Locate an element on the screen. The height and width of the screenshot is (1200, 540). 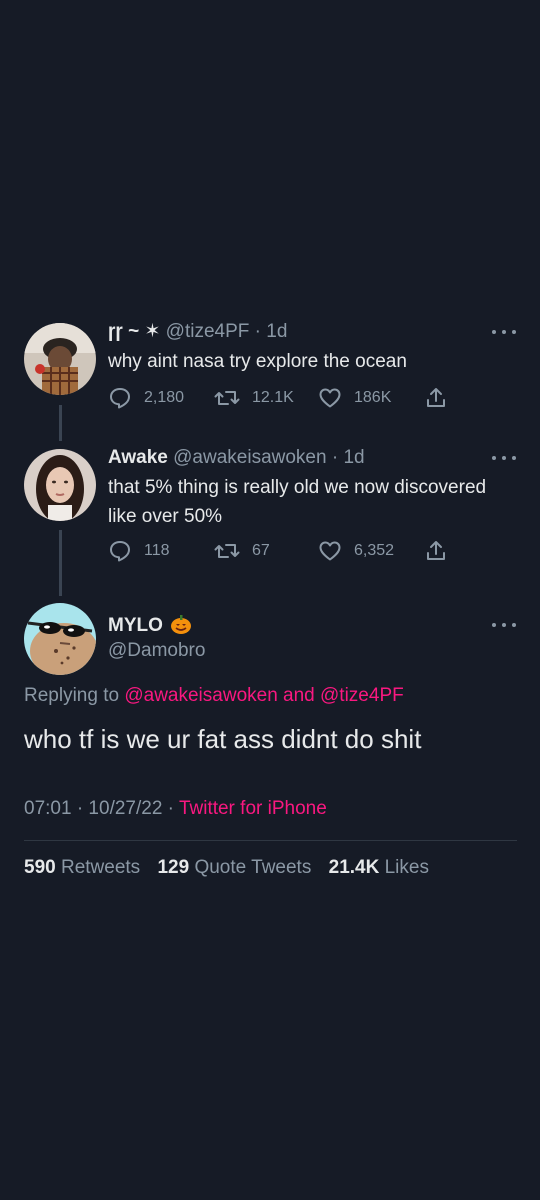
display-name: MYLO is located at coordinates (135, 625).